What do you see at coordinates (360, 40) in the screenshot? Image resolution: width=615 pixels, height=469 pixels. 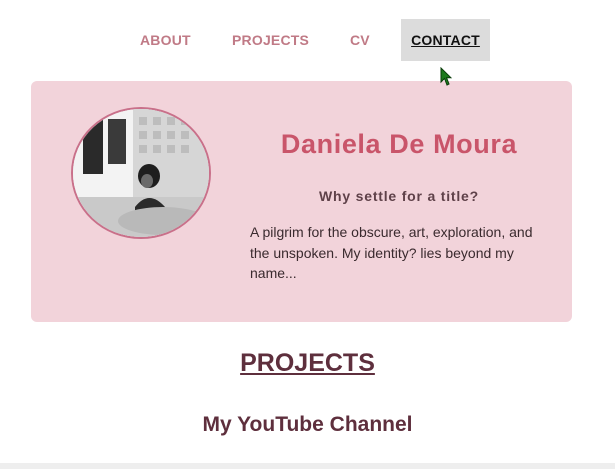 I see `nav-item-cv: CV` at bounding box center [360, 40].